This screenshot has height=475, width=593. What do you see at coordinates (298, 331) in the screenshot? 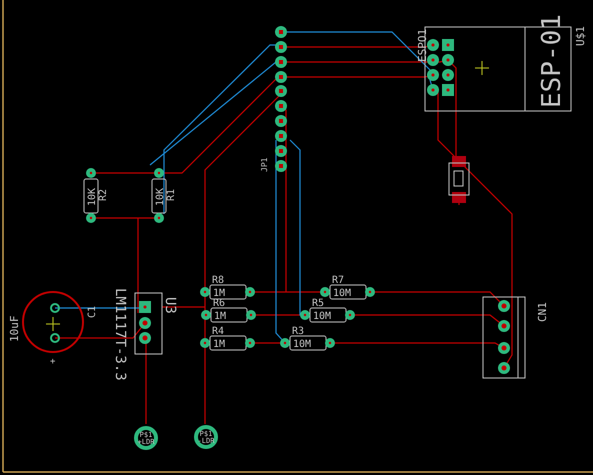
I see `component-label: R3` at bounding box center [298, 331].